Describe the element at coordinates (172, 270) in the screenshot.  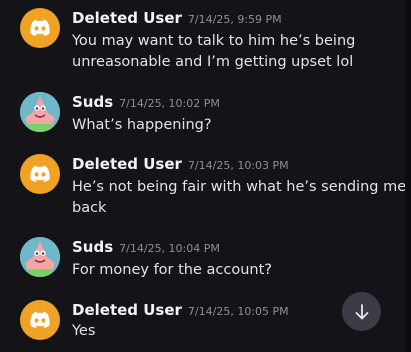
I see `message-text-line: For money for the account?` at that location.